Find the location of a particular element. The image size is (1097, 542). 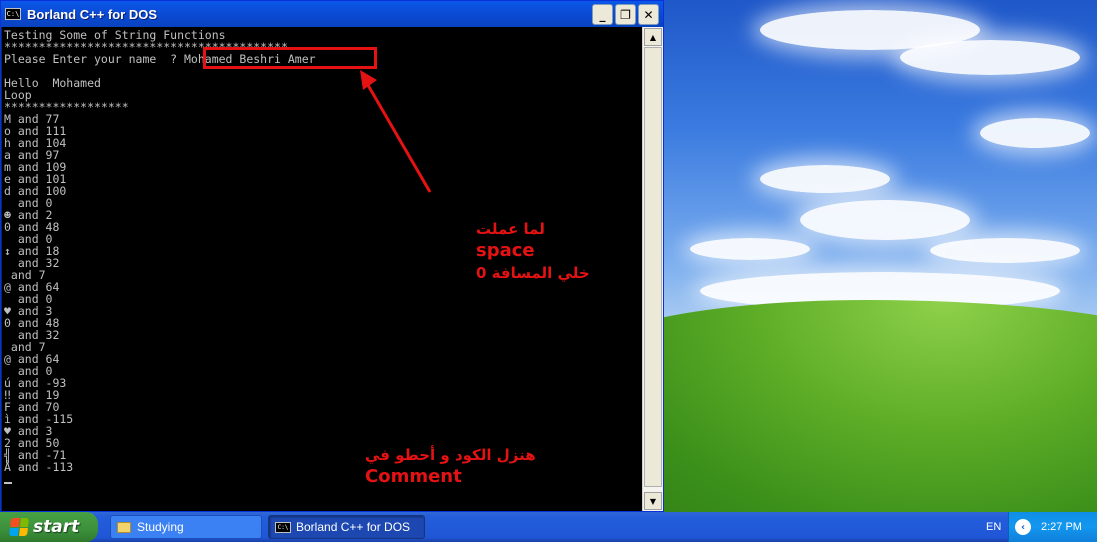

annotation-line: خلي المسافة 0 is located at coordinates (533, 273).